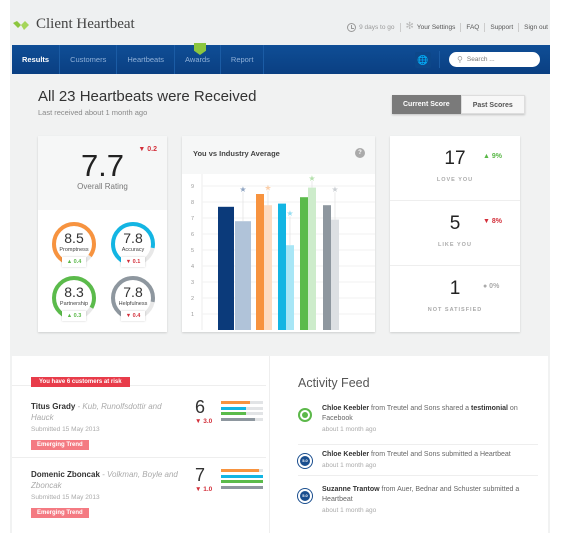 This screenshot has height=533, width=563. I want to click on nav-heartbeats: Heartbeats, so click(146, 59).